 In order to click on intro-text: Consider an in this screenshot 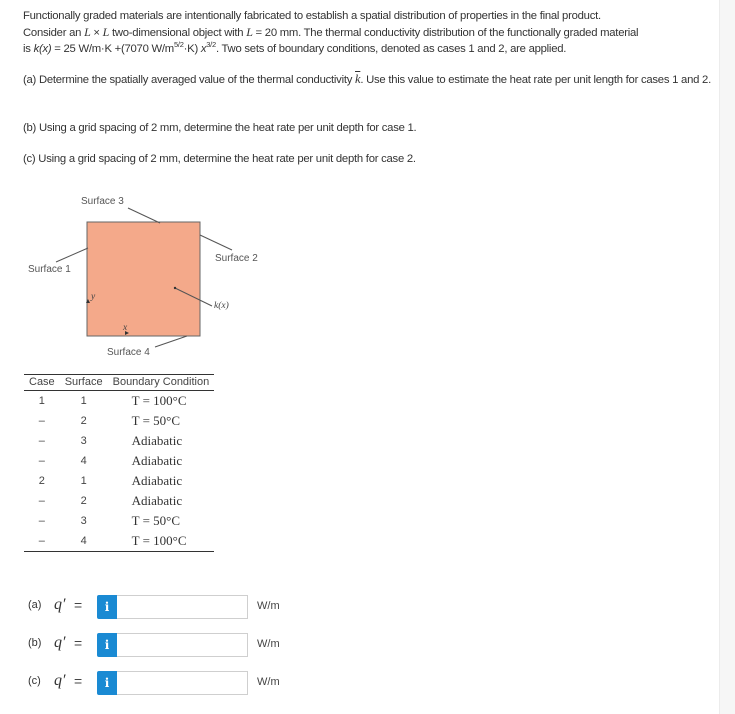, I will do `click(54, 33)`.